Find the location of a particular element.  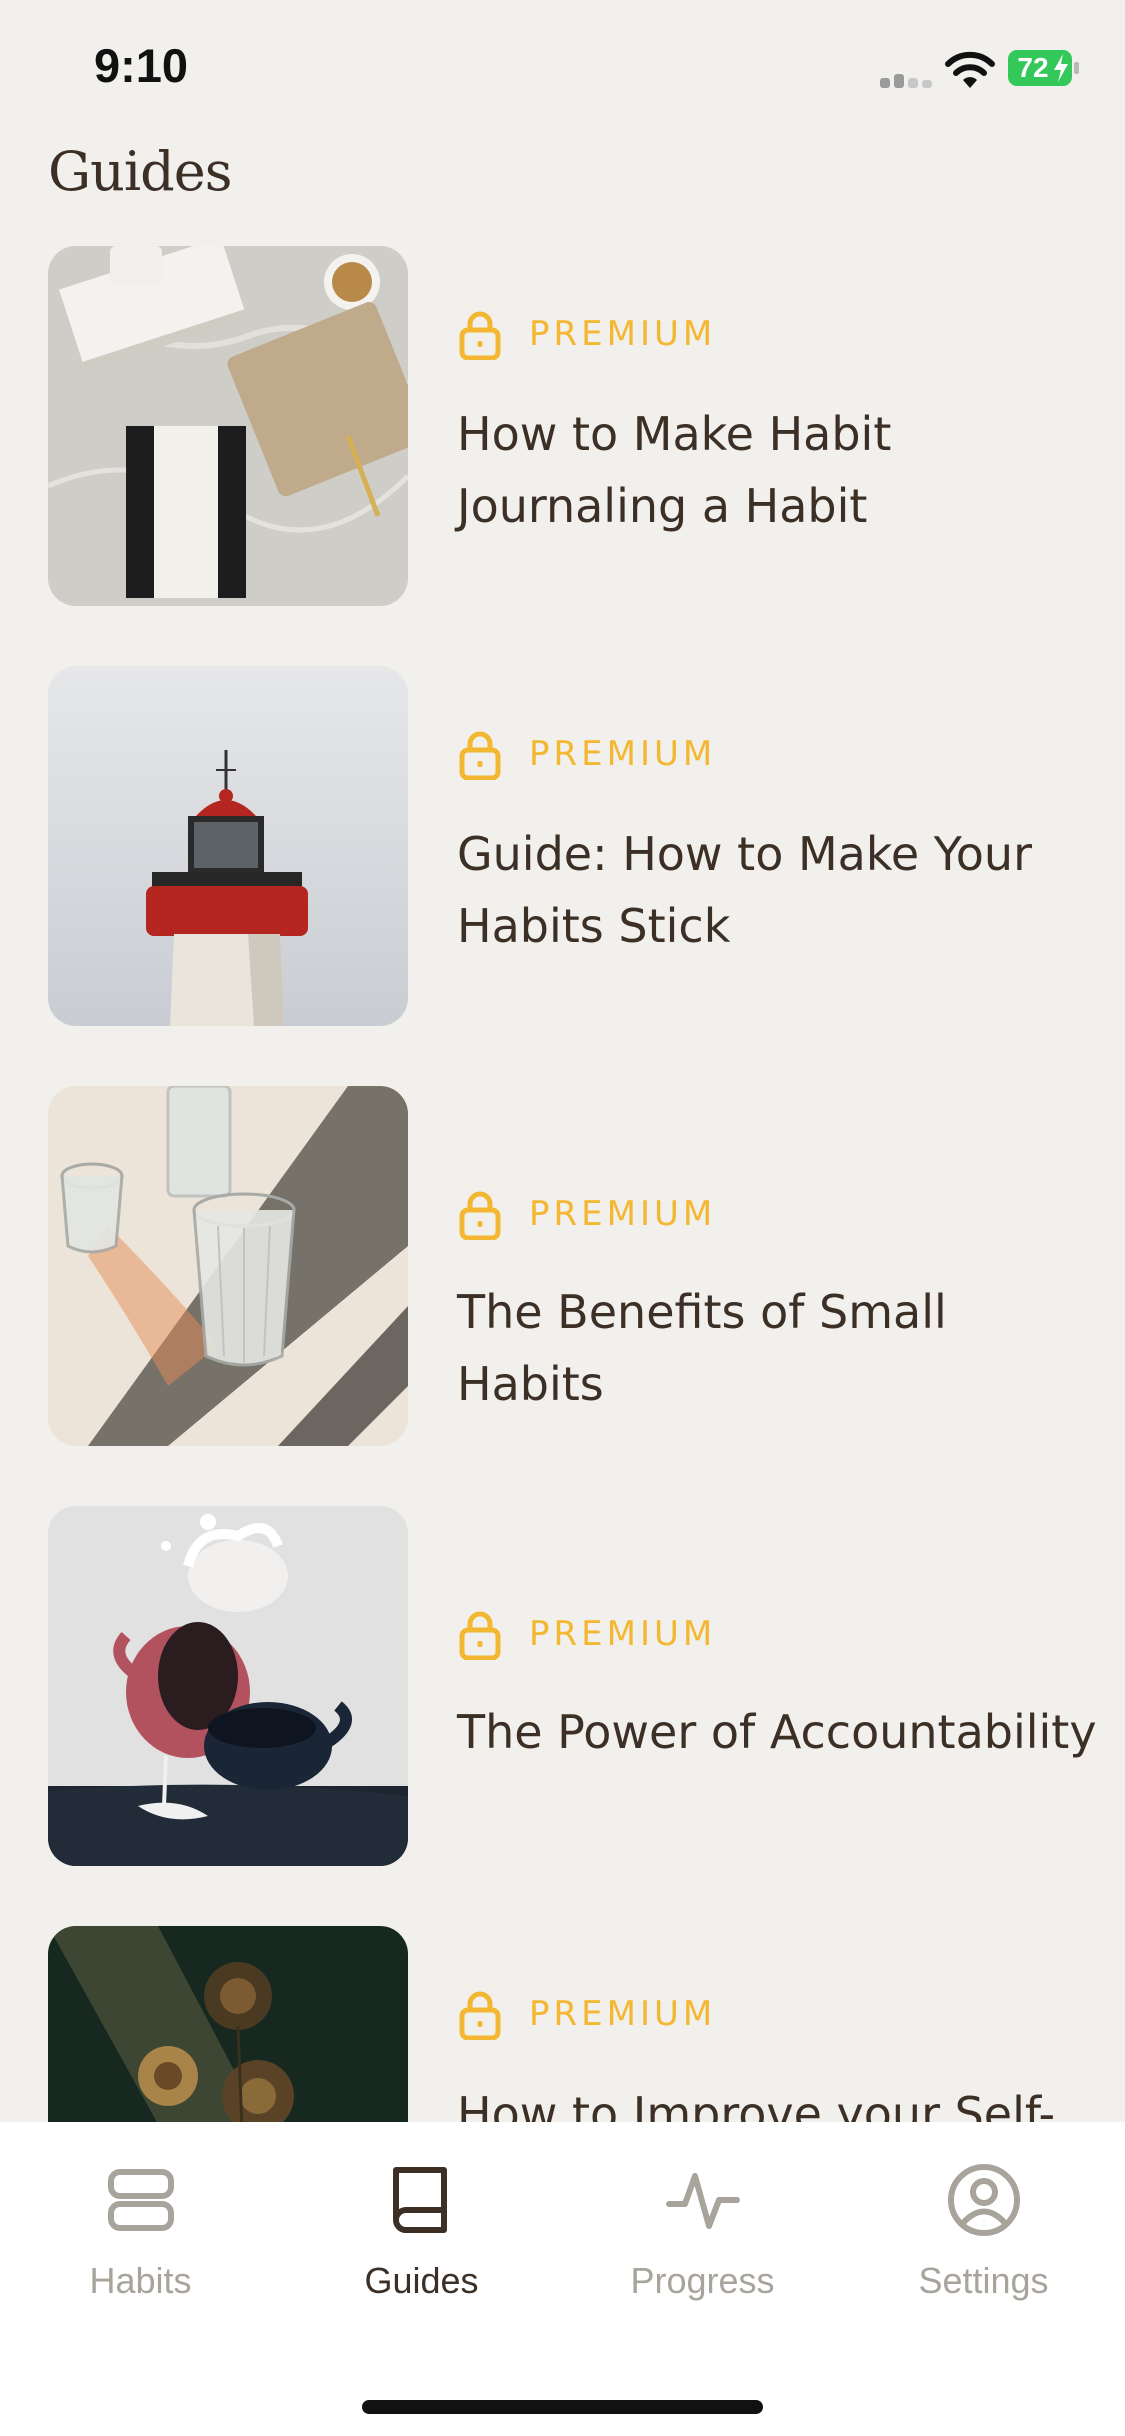

glasses-in-sunlight-photo is located at coordinates (228, 1266).